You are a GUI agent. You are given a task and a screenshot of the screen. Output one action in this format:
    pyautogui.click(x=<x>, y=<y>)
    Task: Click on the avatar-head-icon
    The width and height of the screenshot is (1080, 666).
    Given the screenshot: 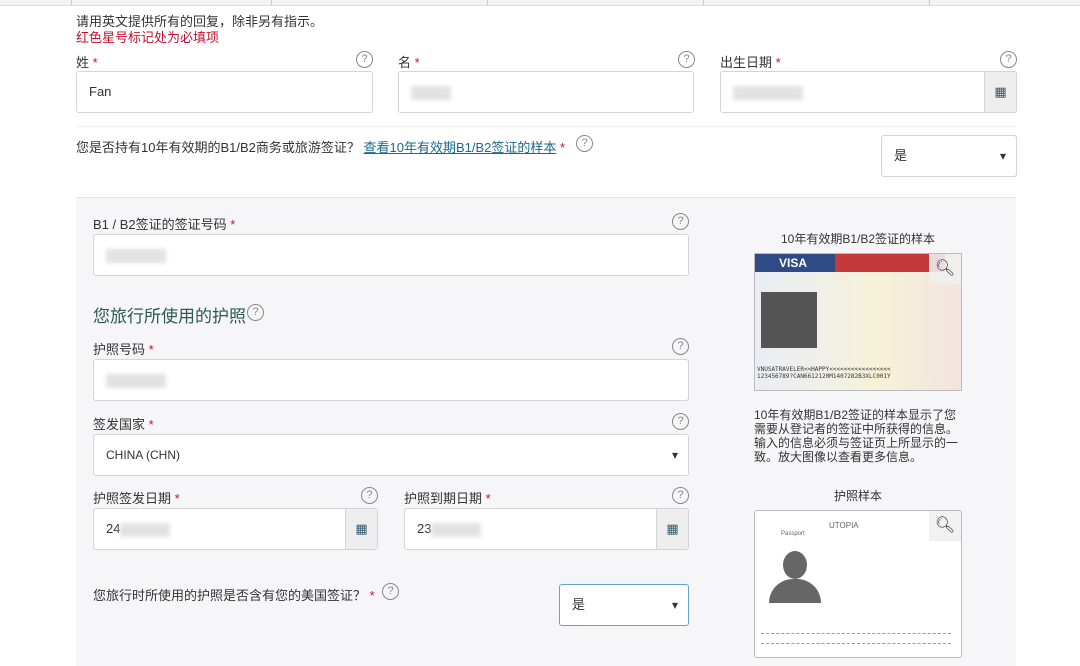 What is the action you would take?
    pyautogui.click(x=795, y=565)
    